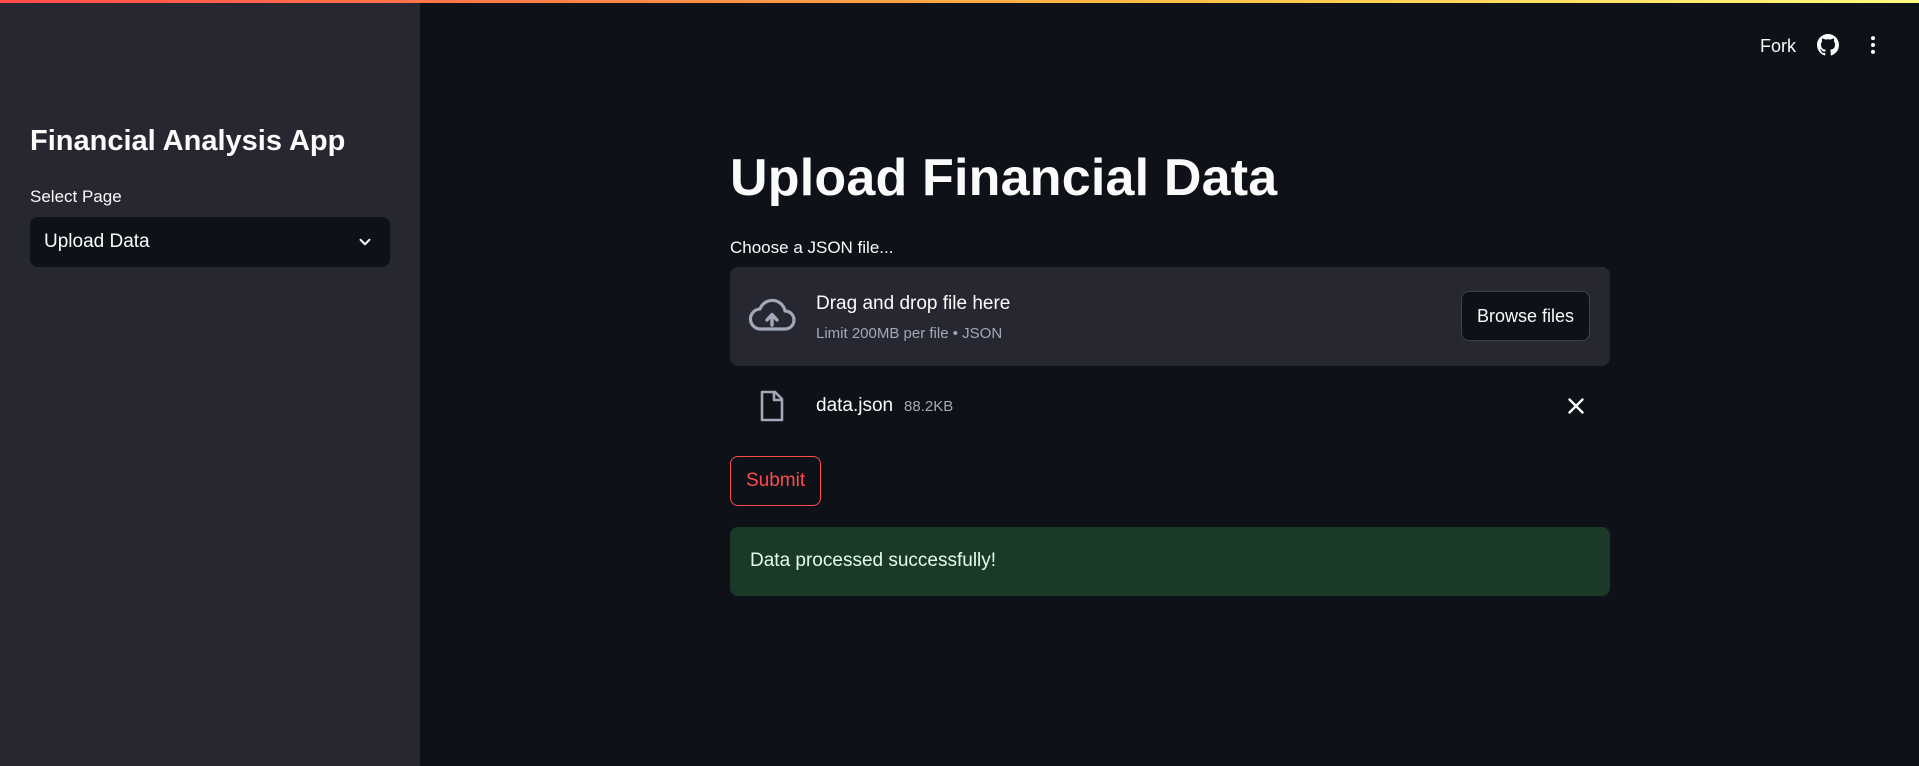 The width and height of the screenshot is (1919, 766). What do you see at coordinates (1778, 46) in the screenshot?
I see `fork-link: Fork` at bounding box center [1778, 46].